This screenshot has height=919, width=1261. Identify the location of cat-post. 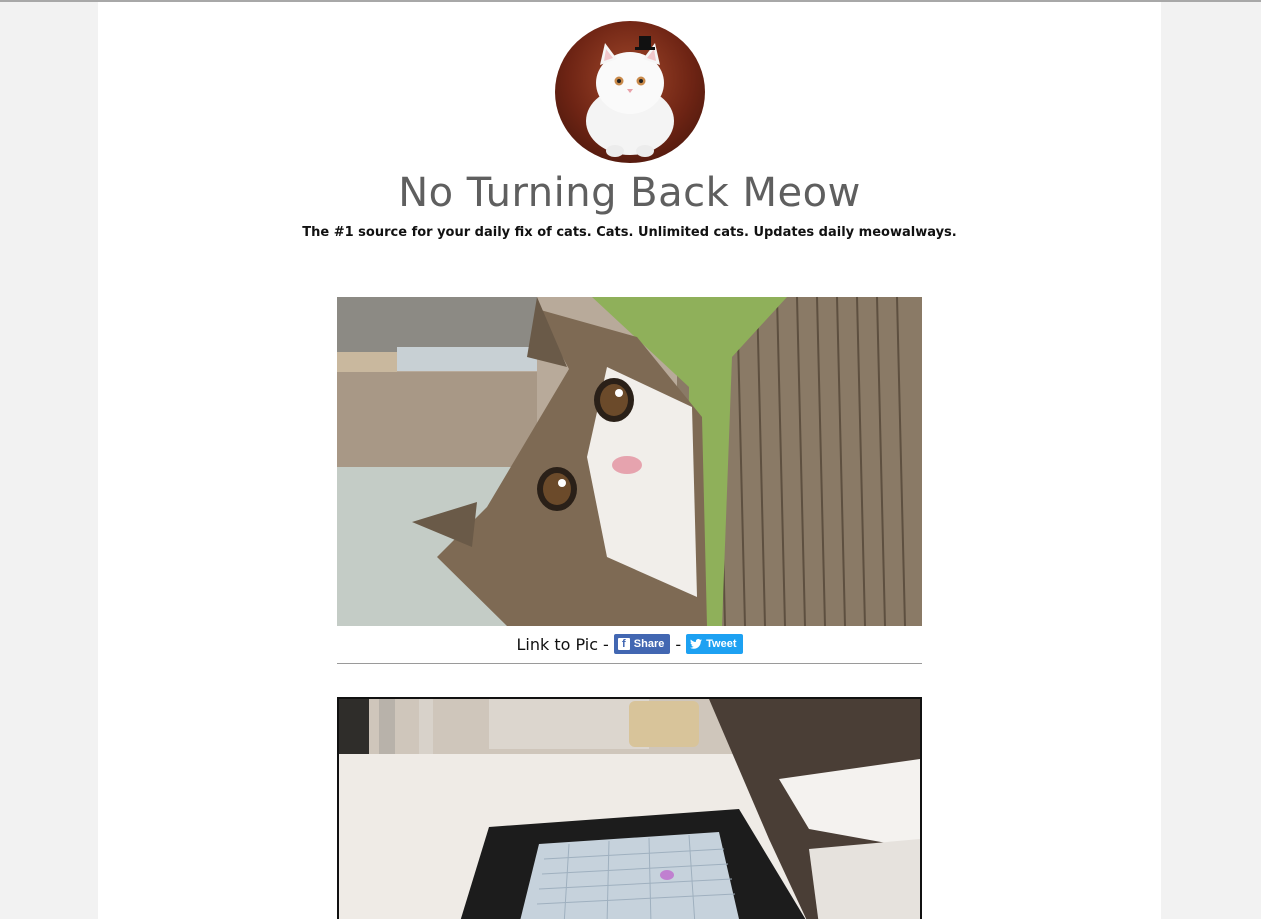
(629, 808).